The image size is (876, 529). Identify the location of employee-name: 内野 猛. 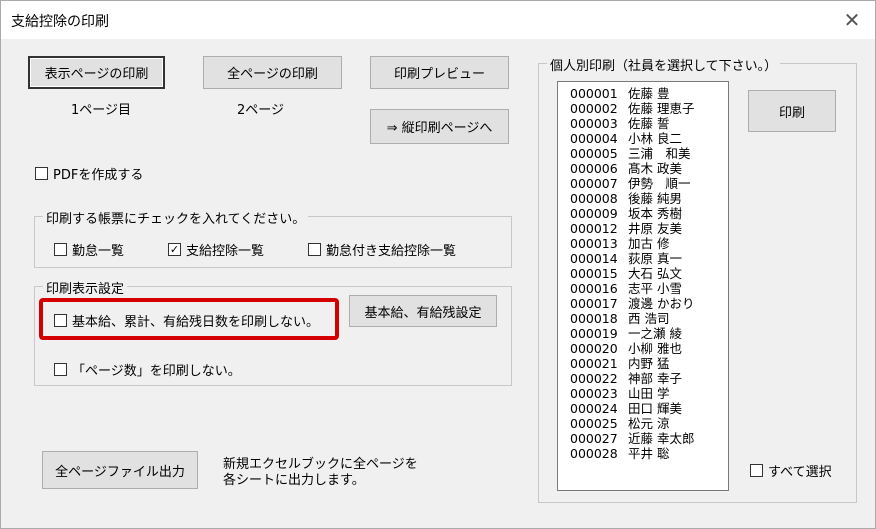
(649, 363).